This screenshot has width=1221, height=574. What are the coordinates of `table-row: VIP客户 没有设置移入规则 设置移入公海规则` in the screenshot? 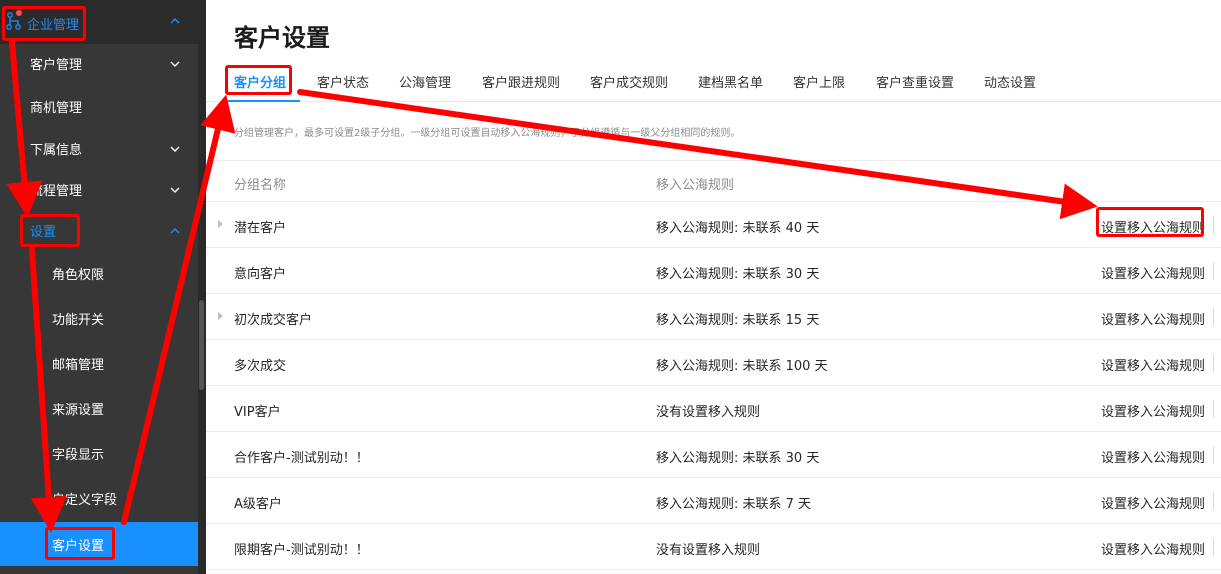 It's located at (713, 409).